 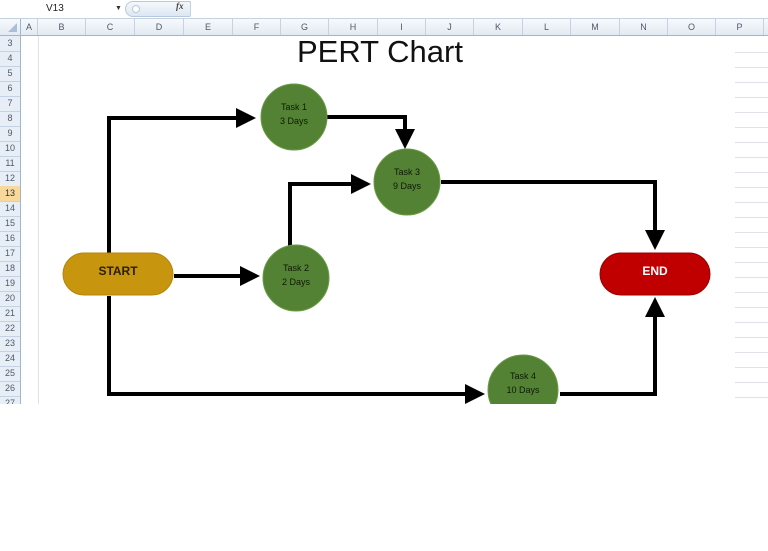 I want to click on task-3-duration: 9 Days, so click(x=407, y=186).